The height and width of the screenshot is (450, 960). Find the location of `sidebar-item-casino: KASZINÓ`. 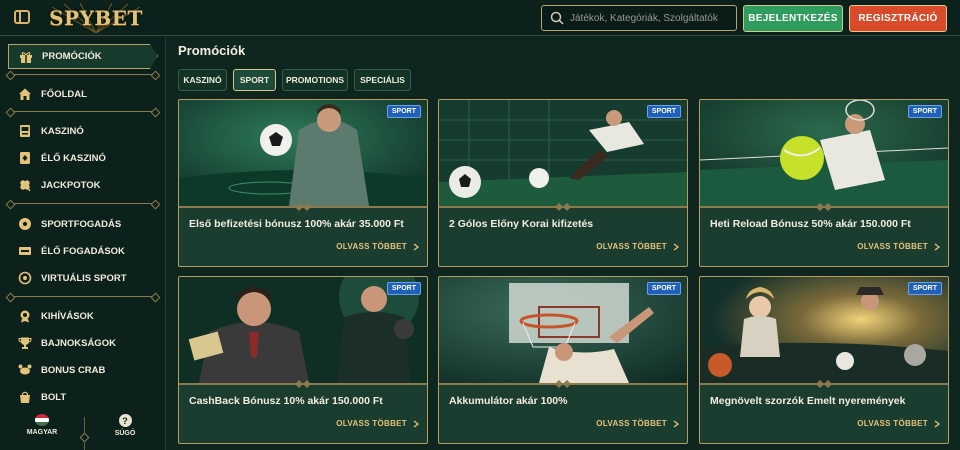

sidebar-item-casino: KASZINÓ is located at coordinates (51, 131).